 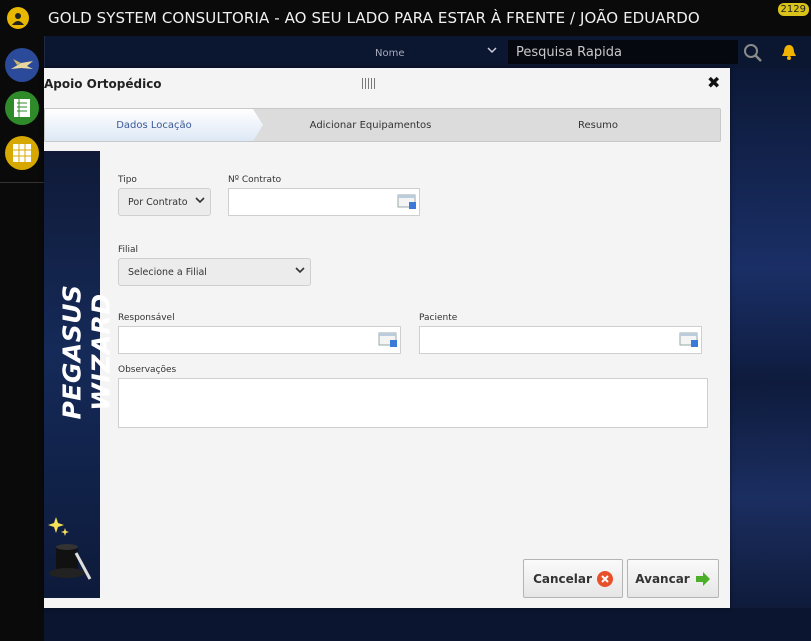 I want to click on wizard-side-panel: PEGASUS WIZARD, so click(x=80, y=374).